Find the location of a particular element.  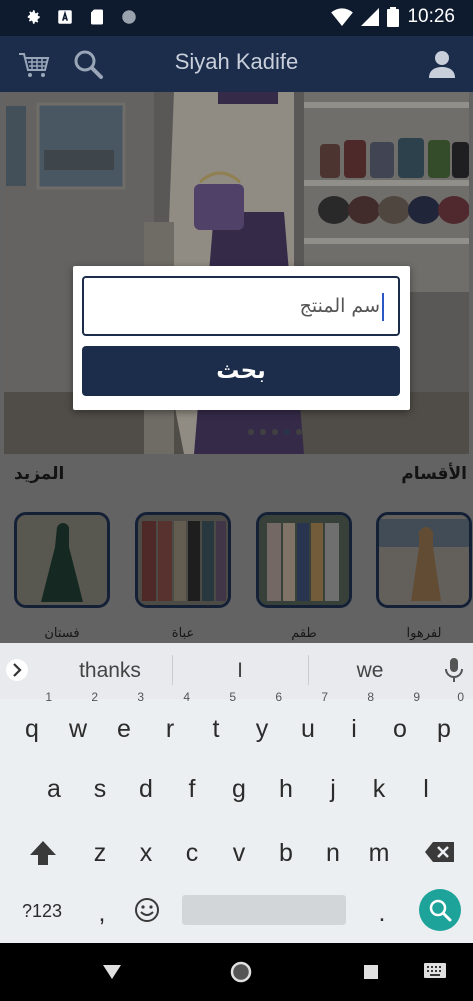

comma-key: , is located at coordinates (102, 913).